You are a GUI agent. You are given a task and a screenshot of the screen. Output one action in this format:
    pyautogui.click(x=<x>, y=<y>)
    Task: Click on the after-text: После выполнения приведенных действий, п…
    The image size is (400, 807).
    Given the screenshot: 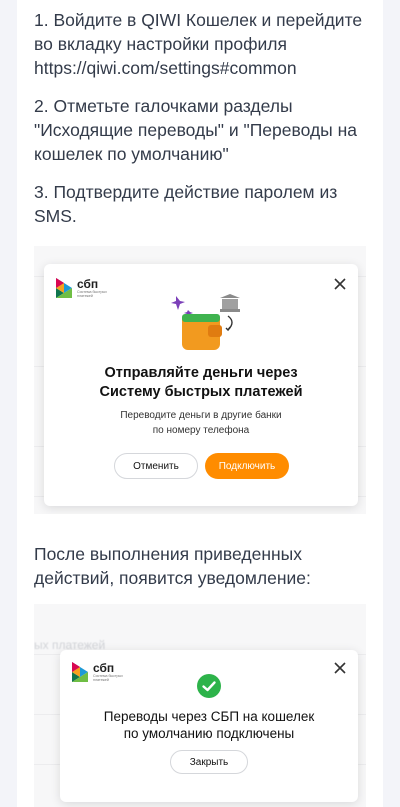 What is the action you would take?
    pyautogui.click(x=172, y=566)
    